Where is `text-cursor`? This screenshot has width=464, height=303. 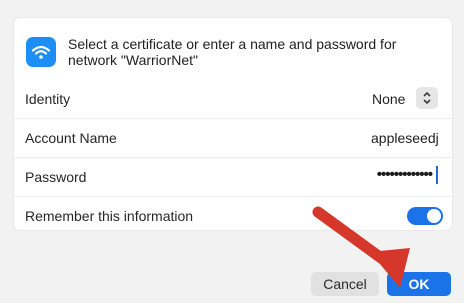 text-cursor is located at coordinates (437, 175).